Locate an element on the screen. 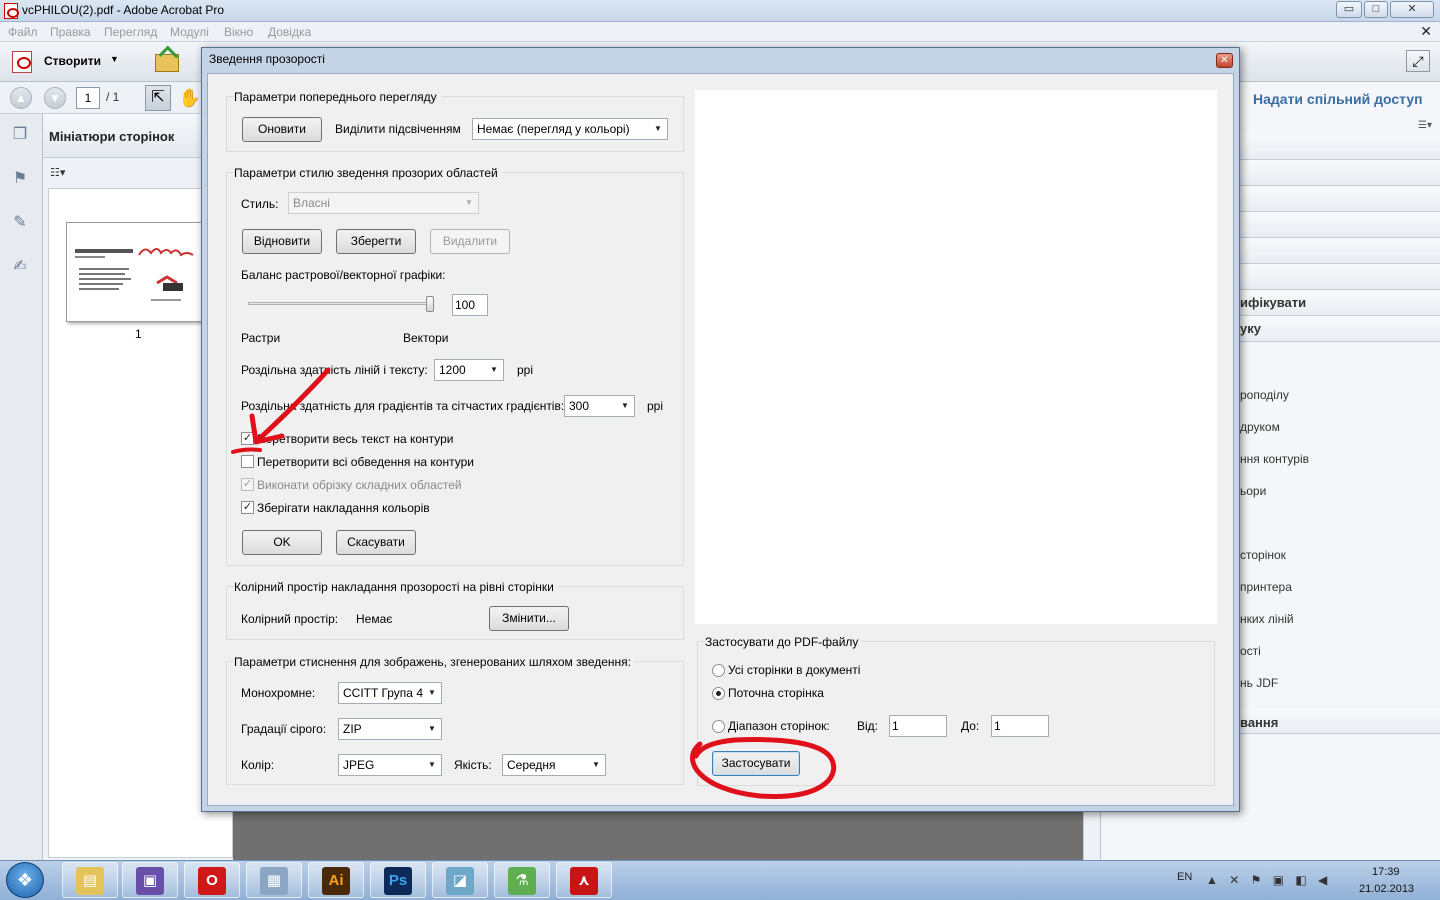 The width and height of the screenshot is (1440, 900). apply-button: Застосувати is located at coordinates (756, 763).